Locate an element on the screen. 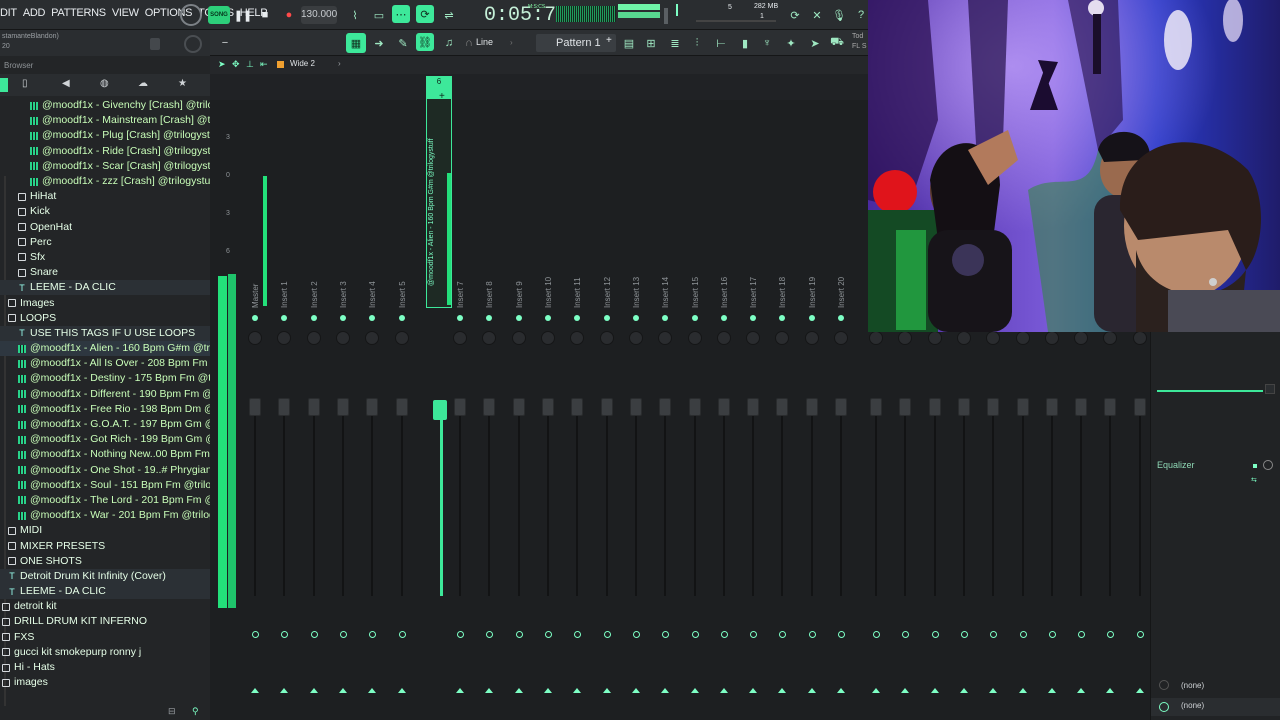 This screenshot has height=720, width=1280. browser-active-tab is located at coordinates (4, 85).